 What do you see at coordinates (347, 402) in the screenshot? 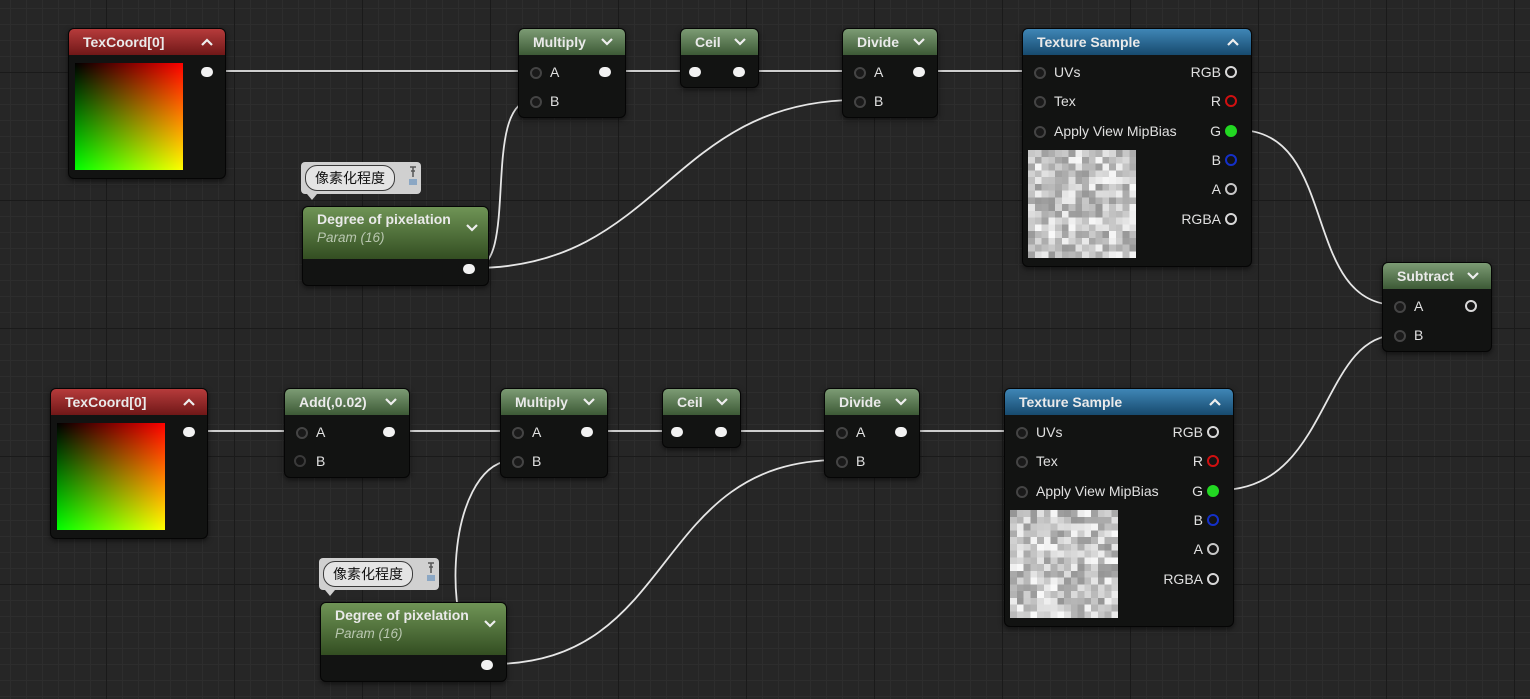
I see `node-header: Add(,0.02)` at bounding box center [347, 402].